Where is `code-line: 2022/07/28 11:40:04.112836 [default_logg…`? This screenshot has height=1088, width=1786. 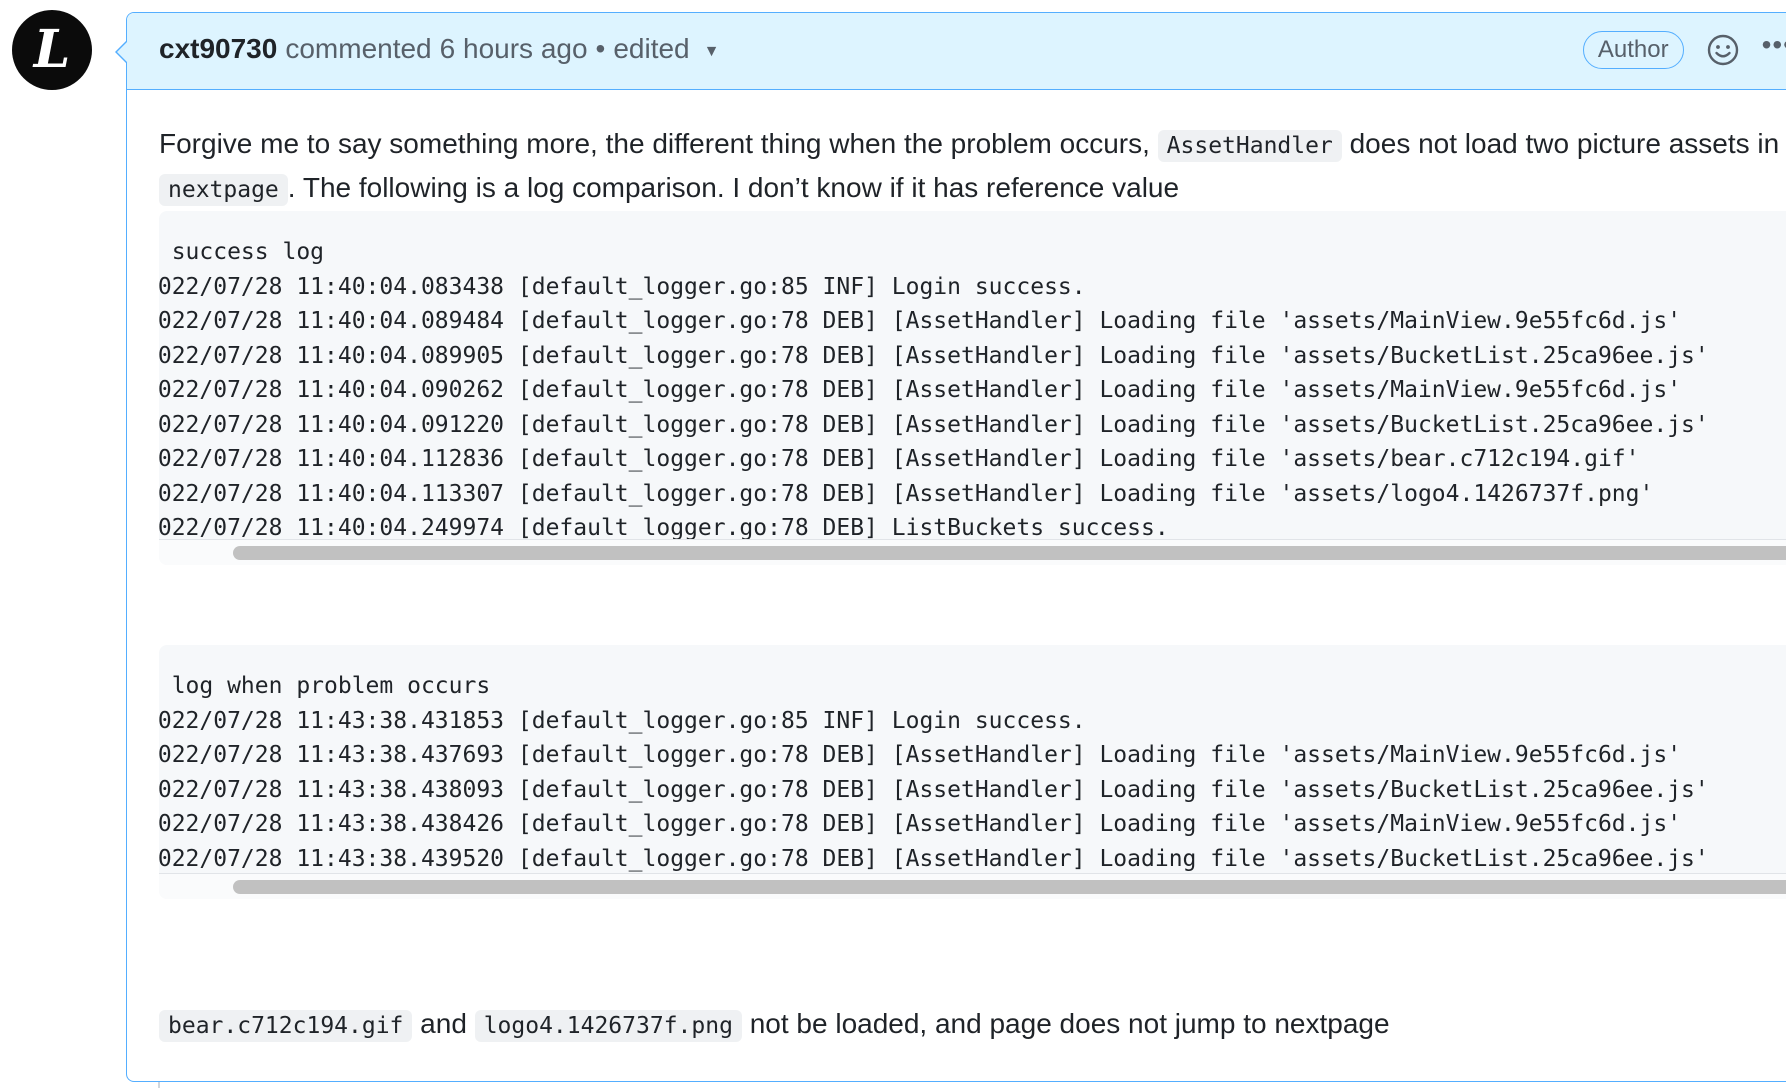
code-line: 2022/07/28 11:40:04.112836 [default_logg… is located at coordinates (899, 459).